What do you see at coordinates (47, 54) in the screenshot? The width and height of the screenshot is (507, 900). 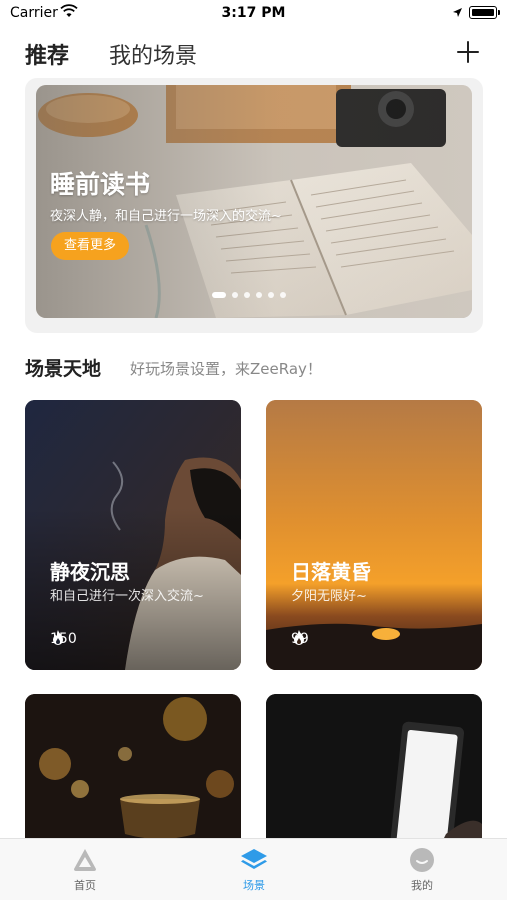 I see `tab-recommend: 推荐` at bounding box center [47, 54].